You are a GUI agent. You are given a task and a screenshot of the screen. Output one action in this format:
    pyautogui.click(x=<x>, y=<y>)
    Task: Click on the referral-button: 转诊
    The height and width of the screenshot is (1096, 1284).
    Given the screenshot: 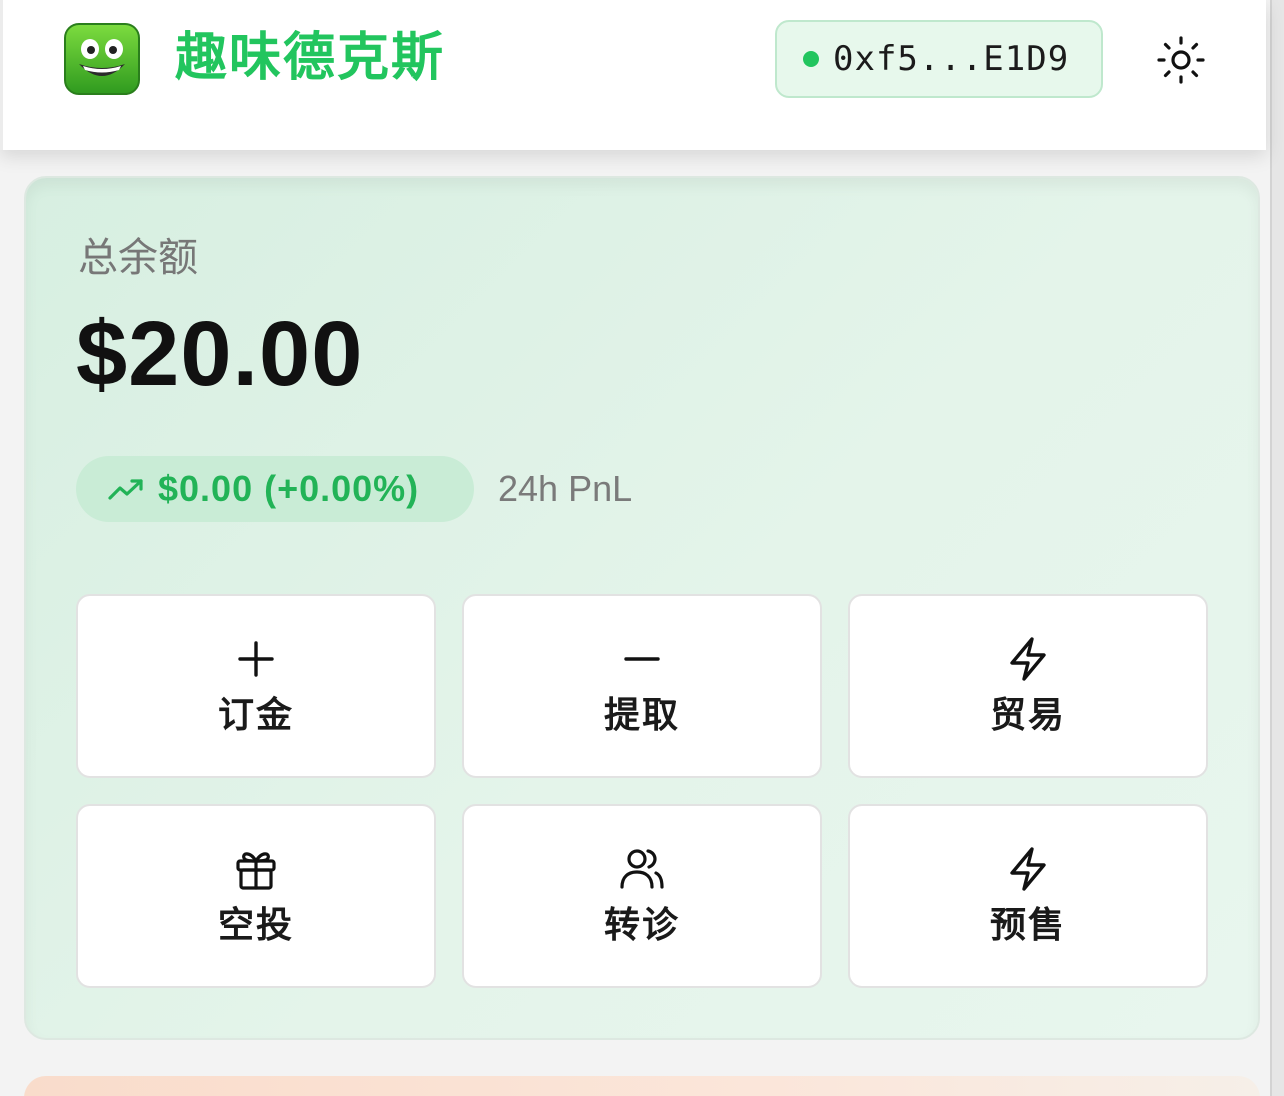 What is the action you would take?
    pyautogui.click(x=642, y=896)
    